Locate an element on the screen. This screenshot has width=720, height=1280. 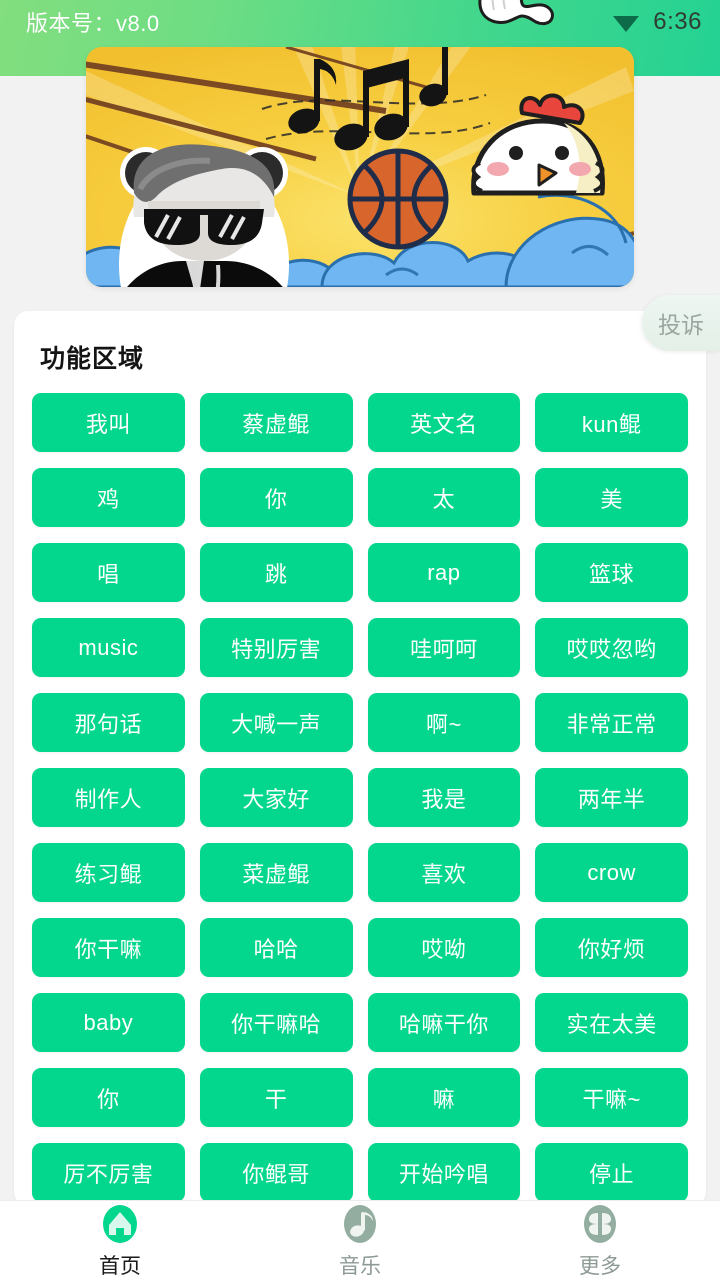
function-button: 你好烦 is located at coordinates (611, 947).